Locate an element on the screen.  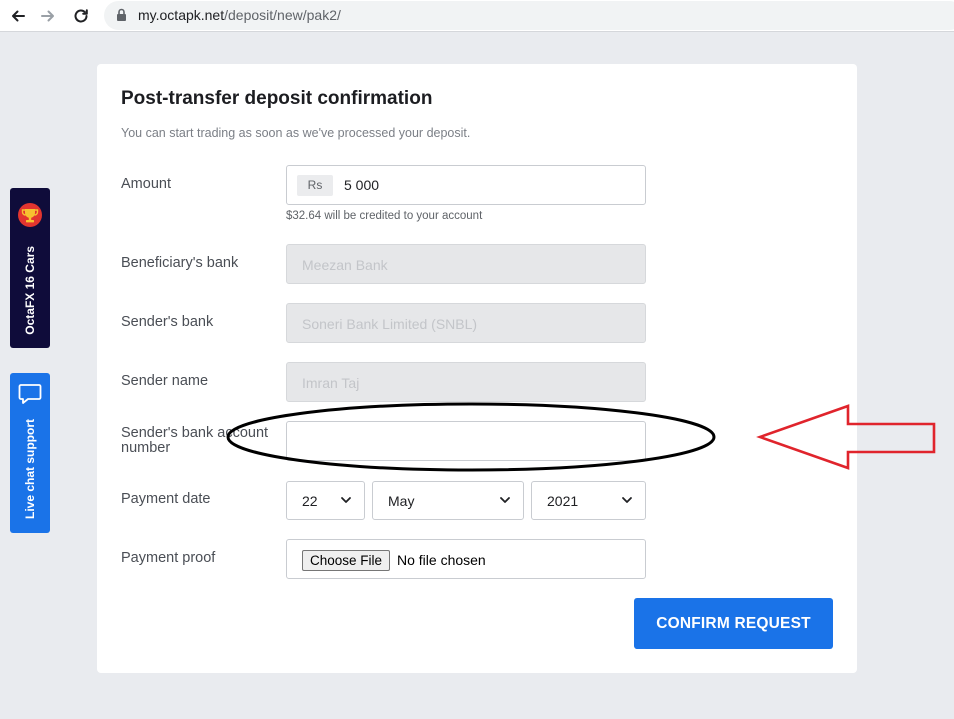
confirm-request-button: CONFIRM REQUEST is located at coordinates (733, 623).